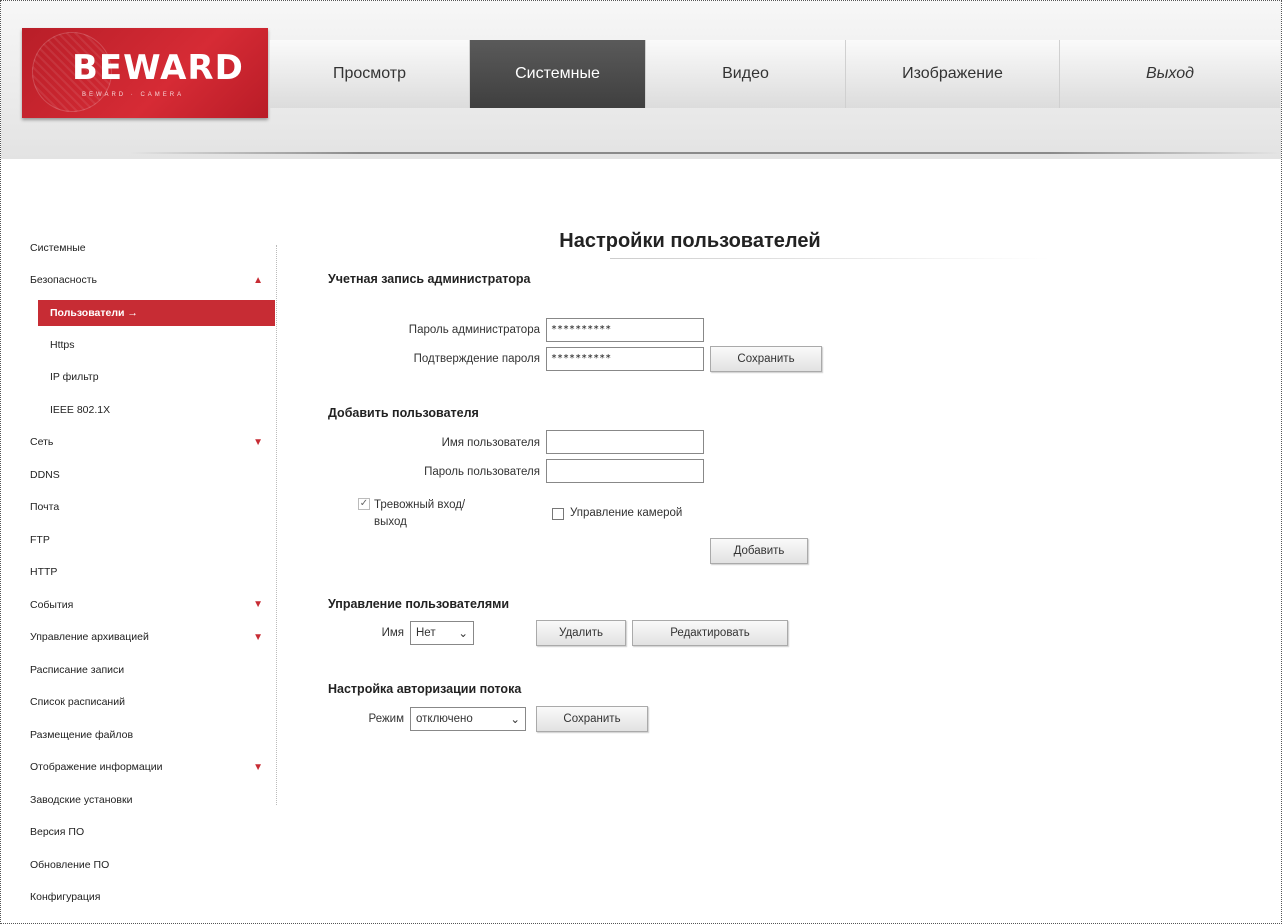 The width and height of the screenshot is (1282, 924). I want to click on sidebar-item-network: Сеть ▼, so click(152, 443).